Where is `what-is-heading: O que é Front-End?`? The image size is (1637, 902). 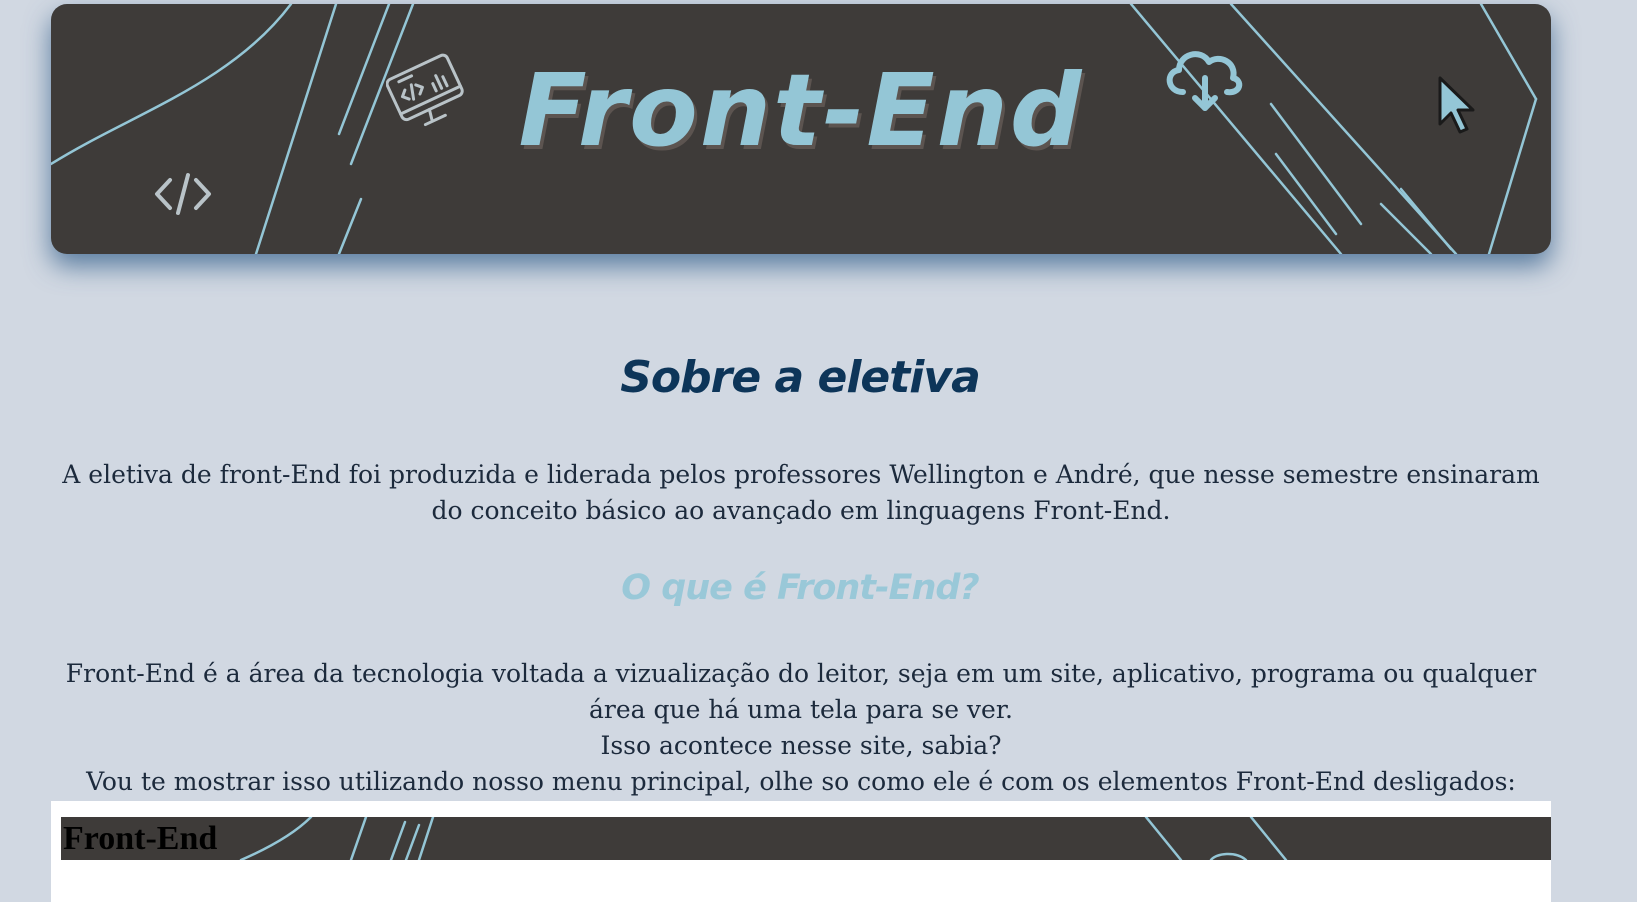 what-is-heading: O que é Front-End? is located at coordinates (800, 588).